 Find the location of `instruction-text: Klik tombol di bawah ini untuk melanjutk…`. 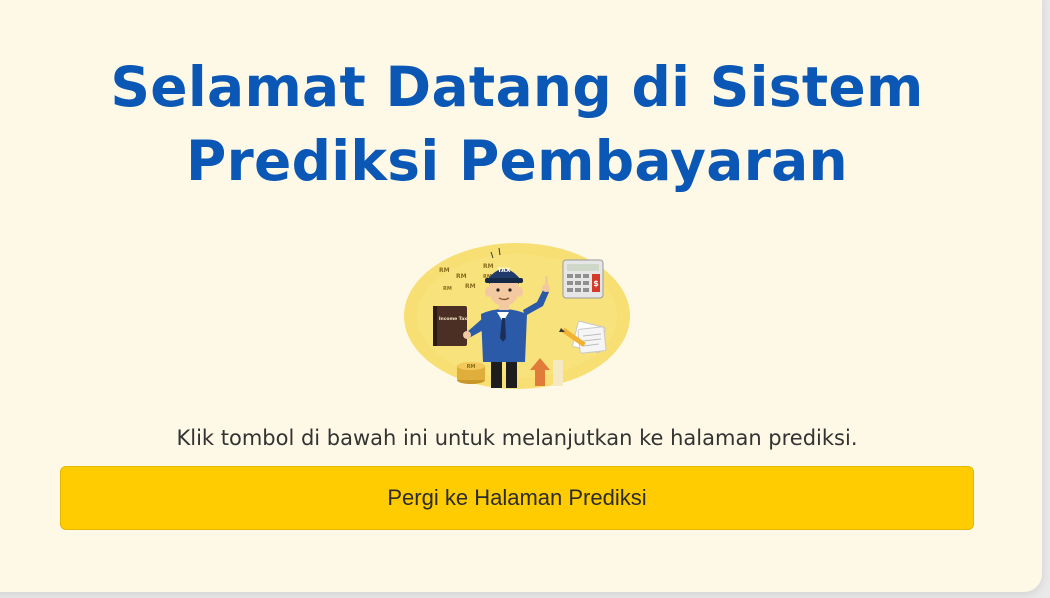

instruction-text: Klik tombol di bawah ini untuk melanjutk… is located at coordinates (517, 438).